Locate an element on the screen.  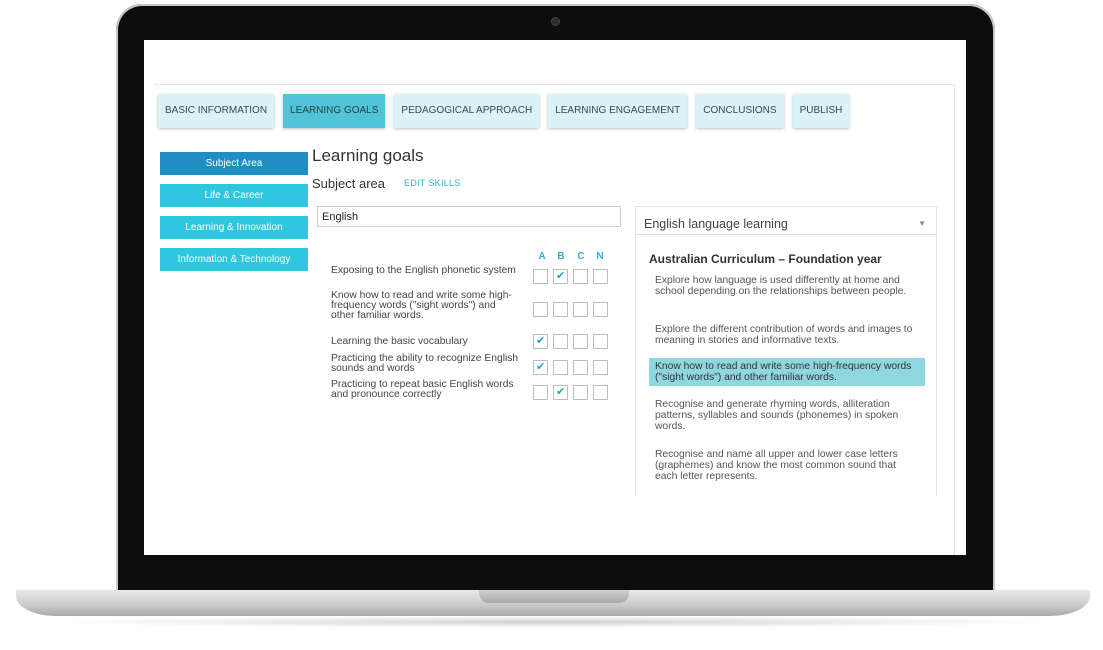
camera-icon is located at coordinates (555, 21).